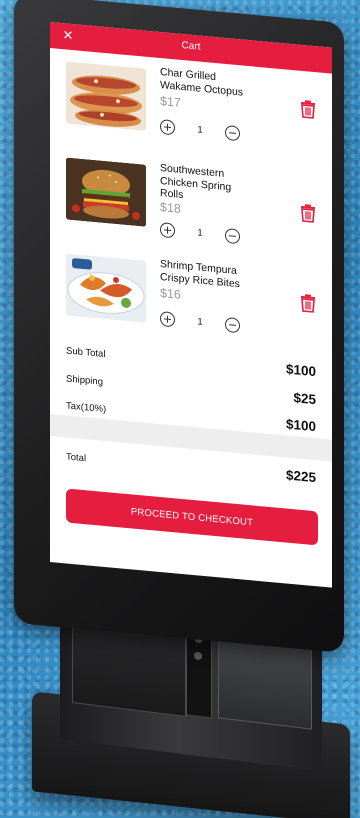 Image resolution: width=360 pixels, height=818 pixels. What do you see at coordinates (300, 370) in the screenshot?
I see `subtotal-value: $100` at bounding box center [300, 370].